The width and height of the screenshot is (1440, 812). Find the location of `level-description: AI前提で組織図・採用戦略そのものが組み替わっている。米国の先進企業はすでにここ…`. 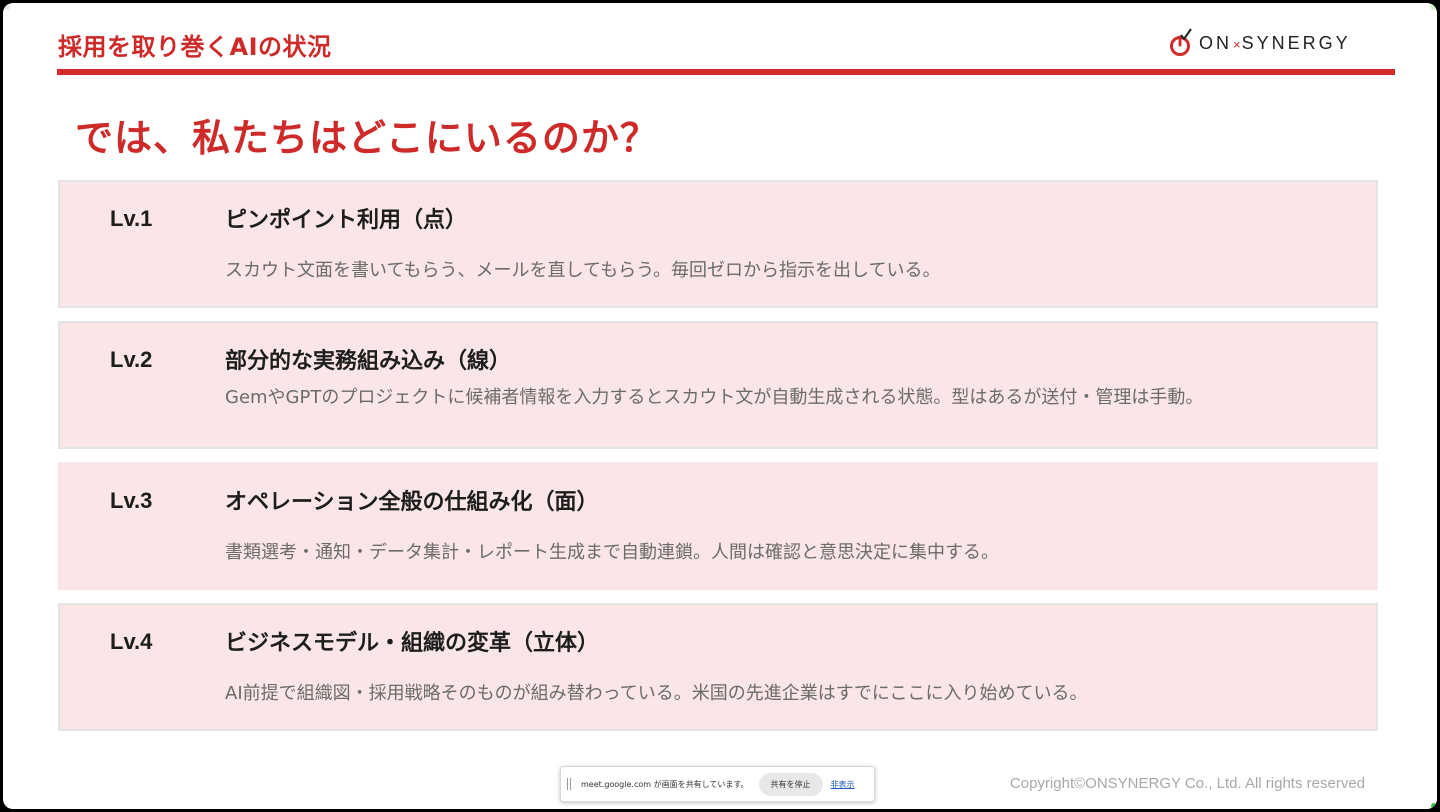

level-description: AI前提で組織図・採用戦略そのものが組み替わっている。米国の先進企業はすでにここ… is located at coordinates (656, 693).